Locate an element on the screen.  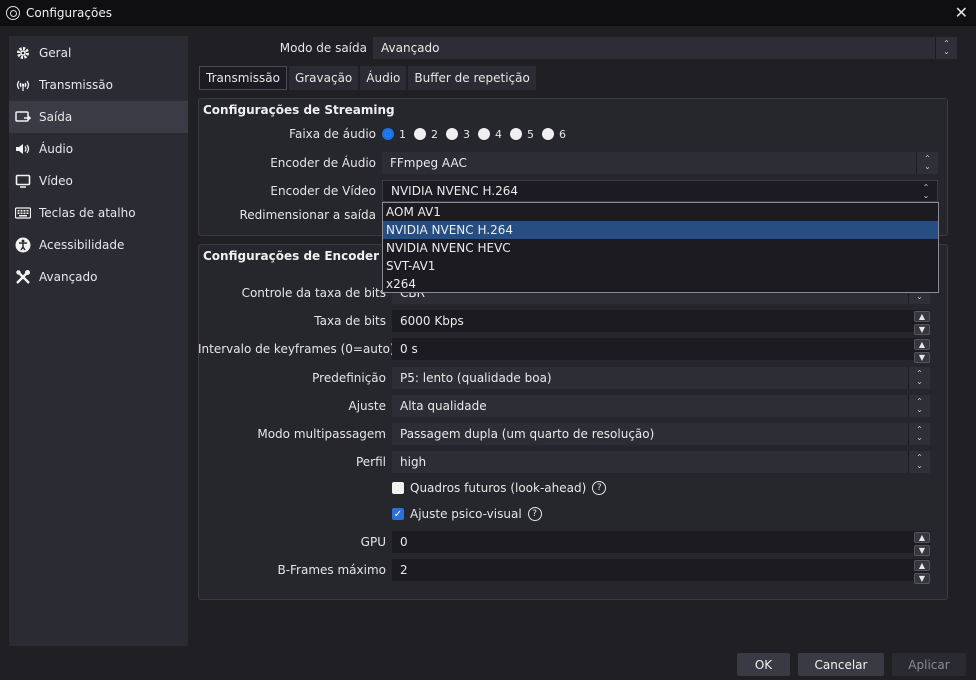
sidebar-item-accessibility: Acessibilidade is located at coordinates (98, 245).